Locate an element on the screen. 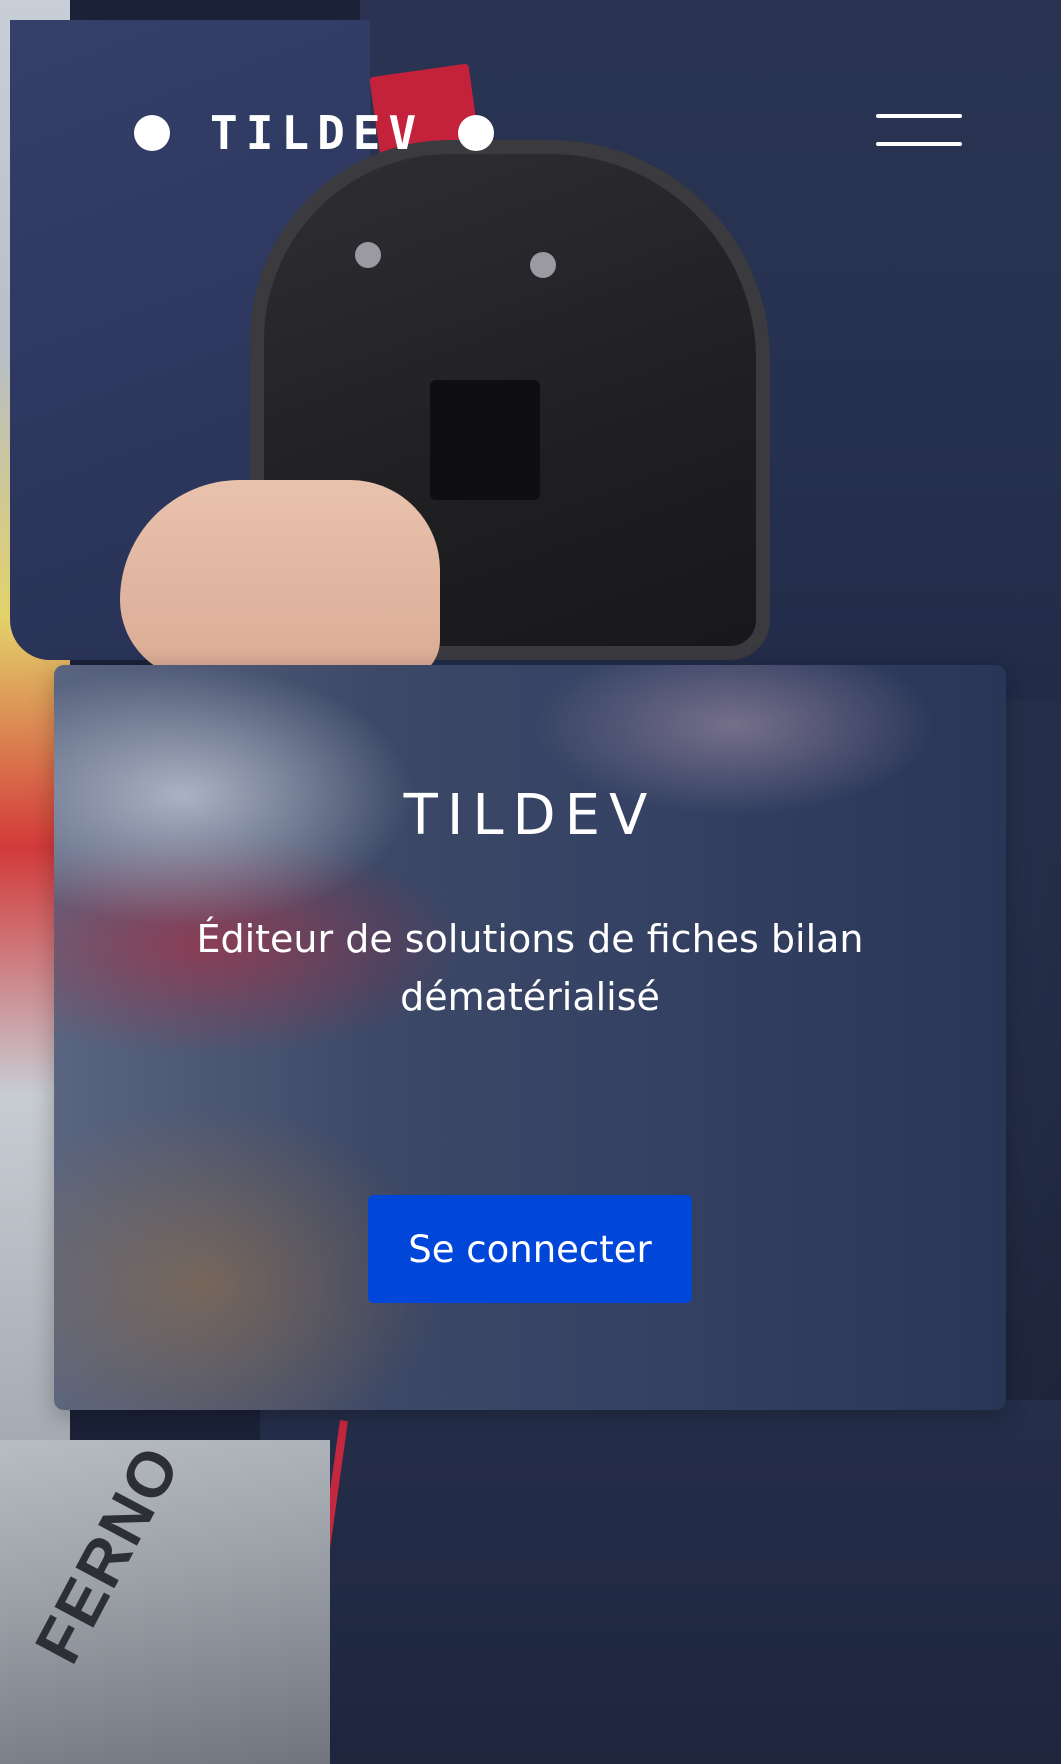 This screenshot has width=1061, height=1764. logo-text: TILDEV is located at coordinates (317, 133).